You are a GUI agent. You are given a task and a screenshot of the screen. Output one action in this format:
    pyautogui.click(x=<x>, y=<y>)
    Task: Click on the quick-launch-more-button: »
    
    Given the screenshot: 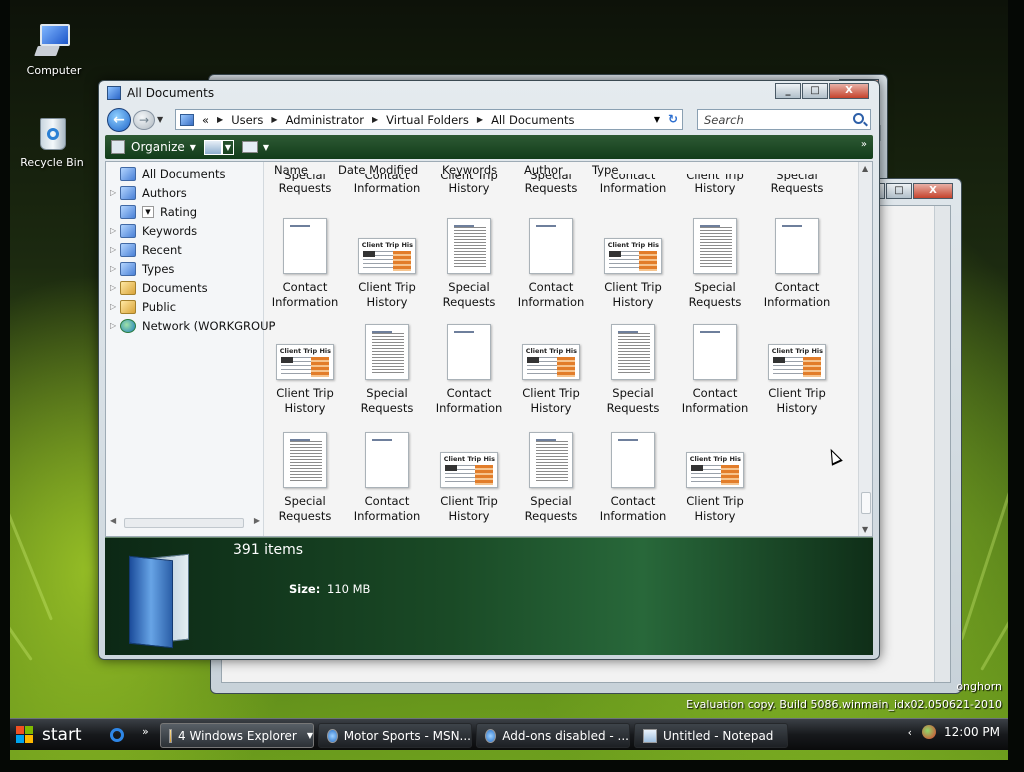 What is the action you would take?
    pyautogui.click(x=145, y=731)
    